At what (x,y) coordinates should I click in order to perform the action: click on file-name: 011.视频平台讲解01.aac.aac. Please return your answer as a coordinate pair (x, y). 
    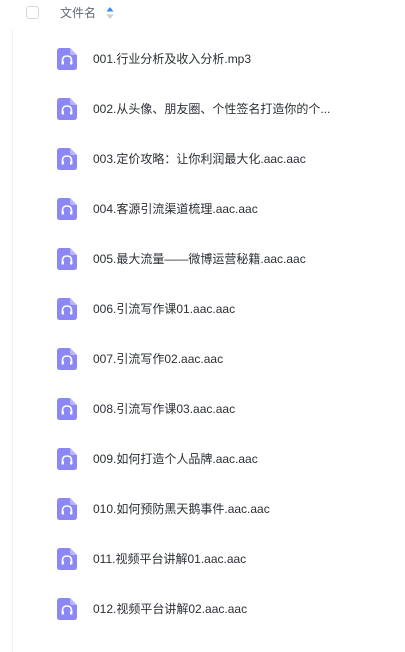
    Looking at the image, I should click on (169, 559).